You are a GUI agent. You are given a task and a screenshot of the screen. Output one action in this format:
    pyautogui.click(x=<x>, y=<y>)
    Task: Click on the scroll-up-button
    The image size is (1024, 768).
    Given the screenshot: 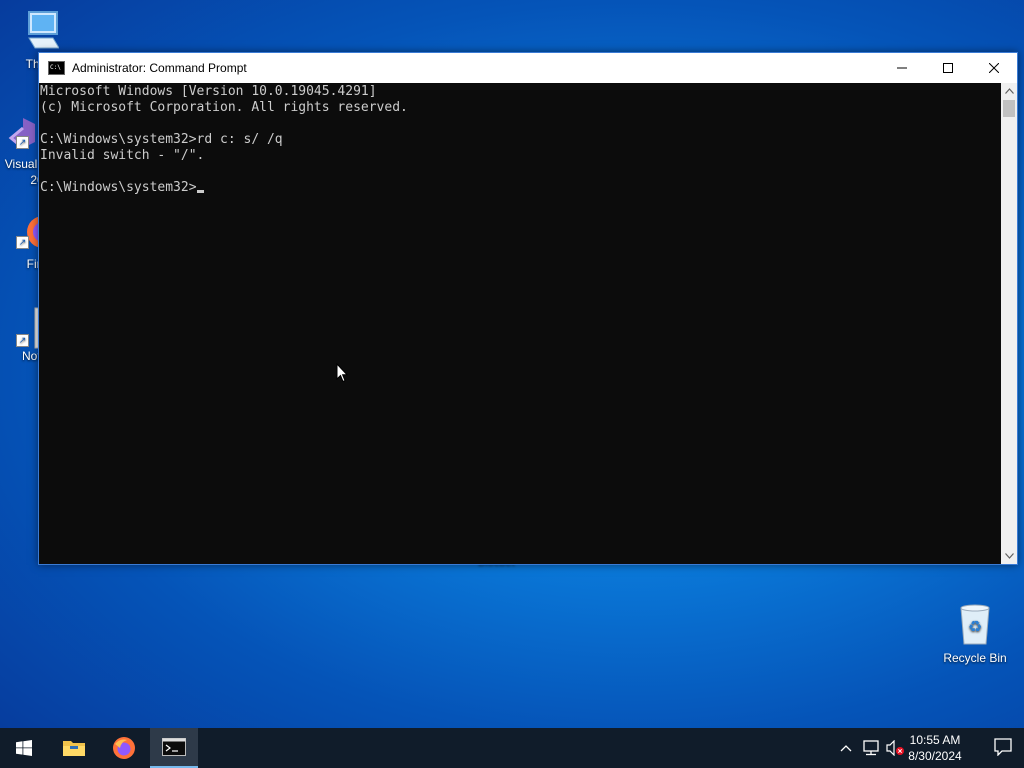 What is the action you would take?
    pyautogui.click(x=1009, y=91)
    